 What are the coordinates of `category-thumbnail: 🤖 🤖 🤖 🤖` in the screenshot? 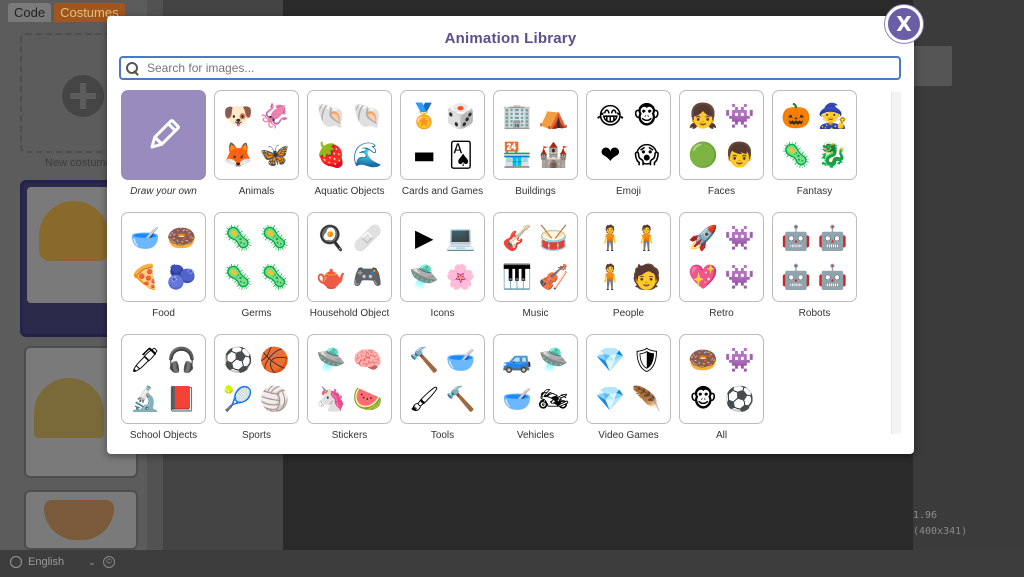 It's located at (814, 257).